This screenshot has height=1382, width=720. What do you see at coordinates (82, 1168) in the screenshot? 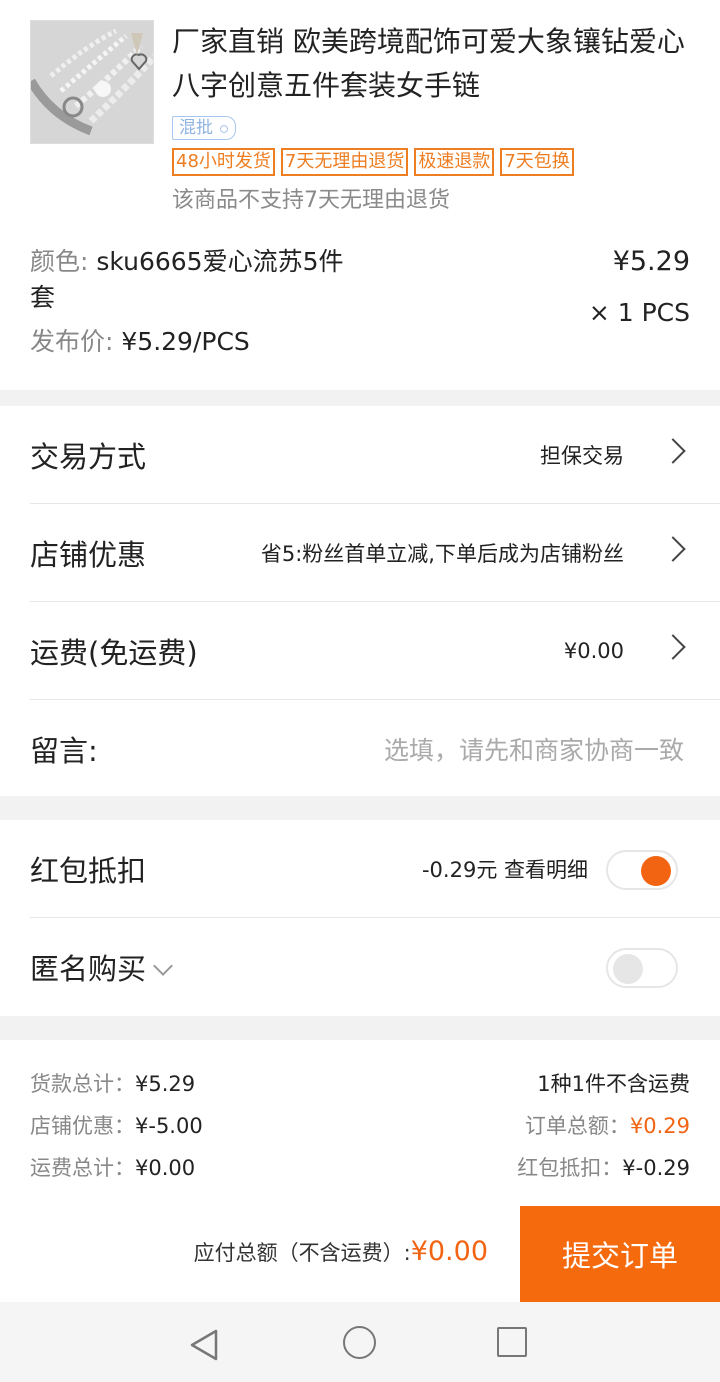
I see `shipping-total-label: 运费总计：` at bounding box center [82, 1168].